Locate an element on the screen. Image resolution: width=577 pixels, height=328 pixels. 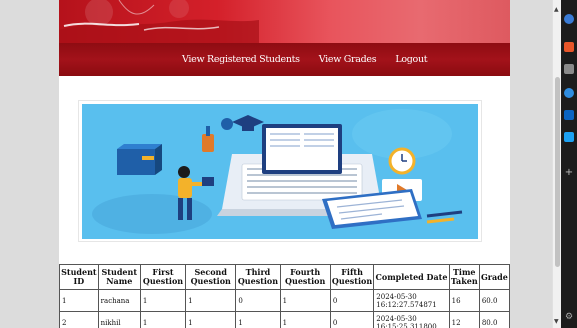
column-grade: Grade is located at coordinates (494, 277).